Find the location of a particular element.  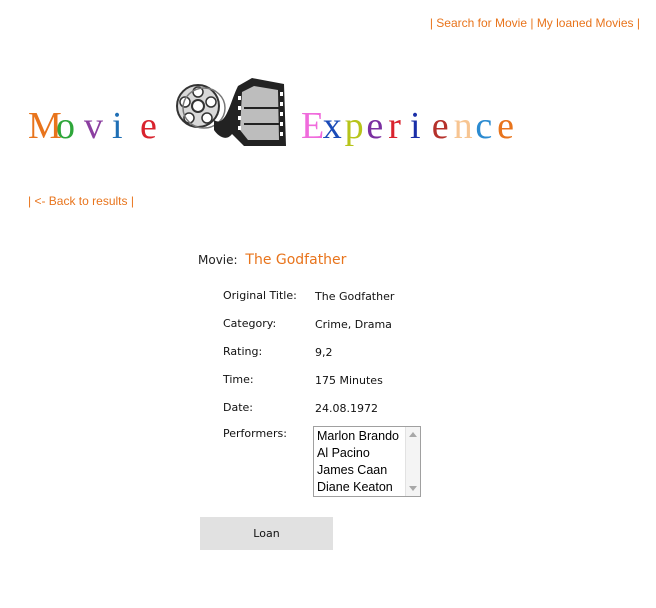

rating-value: 9,2 is located at coordinates (324, 352).